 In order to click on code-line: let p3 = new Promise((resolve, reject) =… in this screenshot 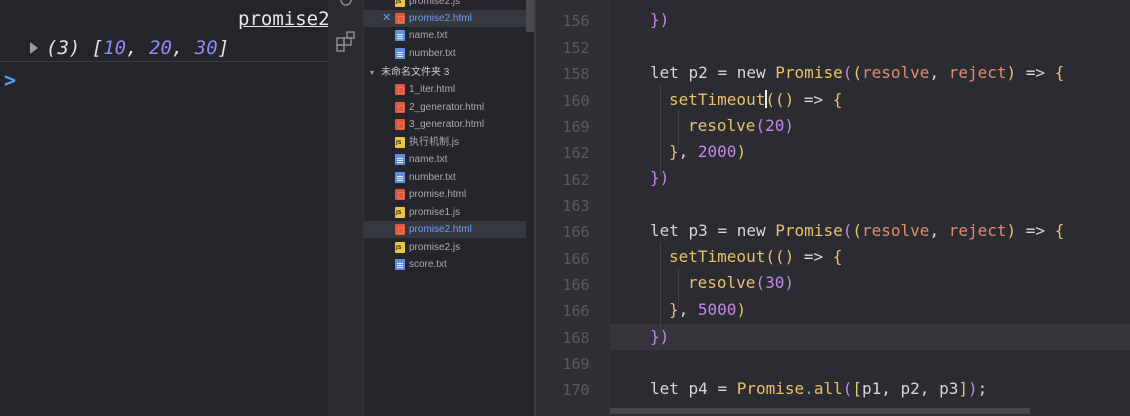, I will do `click(857, 230)`.